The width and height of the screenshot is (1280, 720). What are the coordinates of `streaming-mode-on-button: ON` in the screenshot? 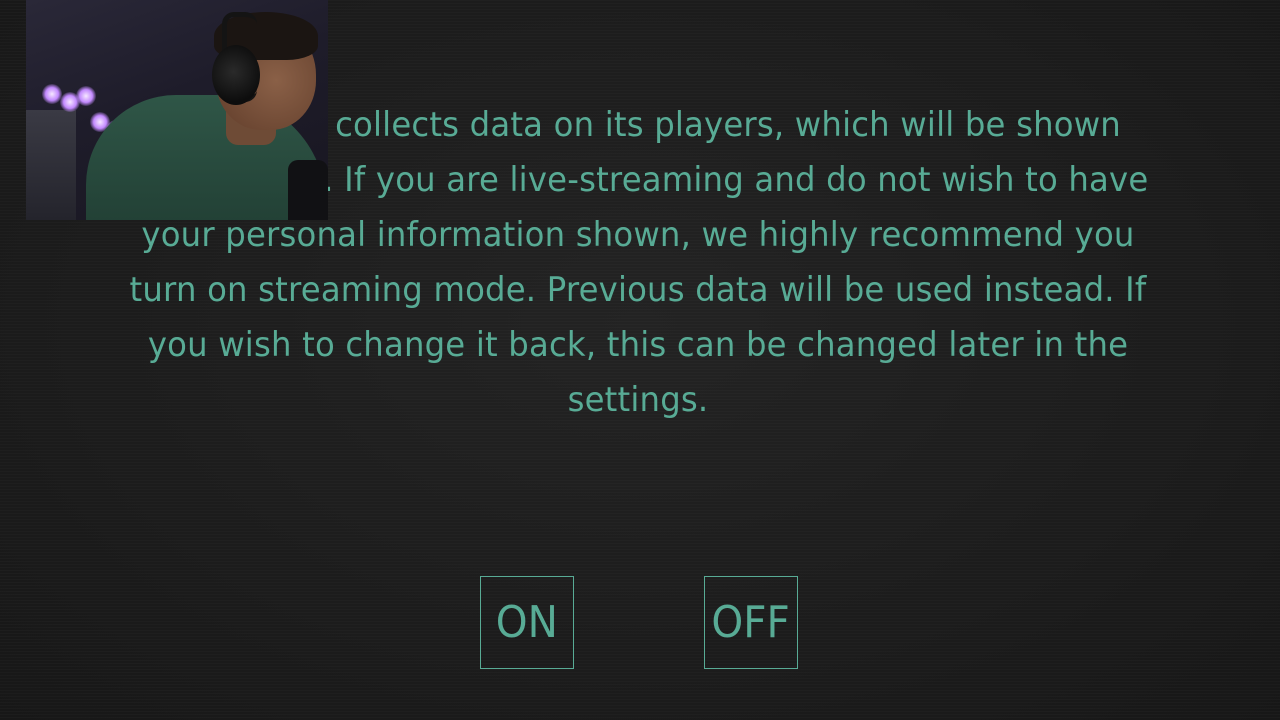 It's located at (527, 622).